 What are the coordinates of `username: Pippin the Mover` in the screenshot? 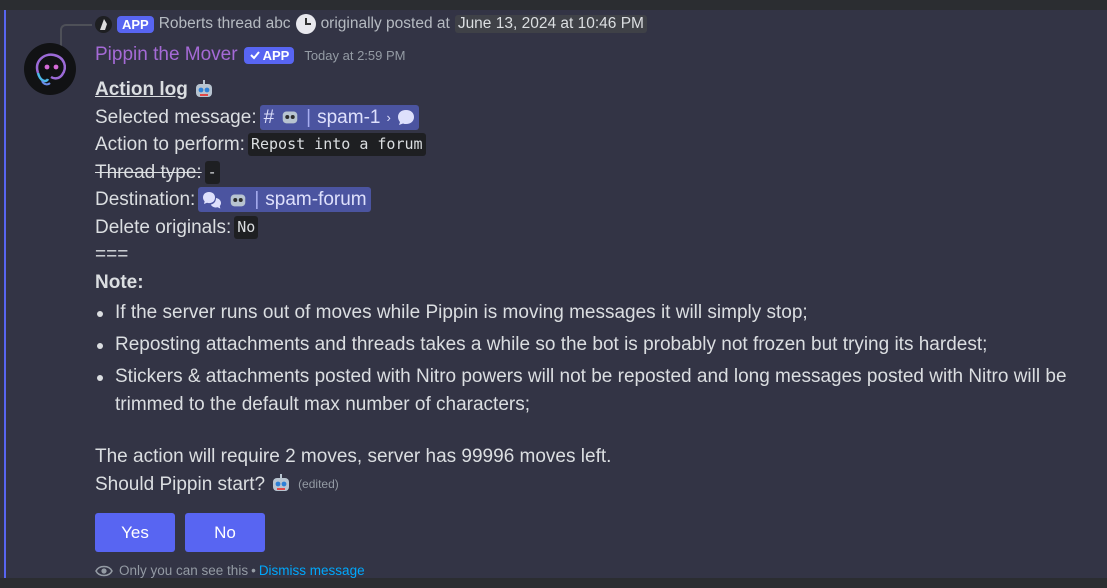 It's located at (166, 55).